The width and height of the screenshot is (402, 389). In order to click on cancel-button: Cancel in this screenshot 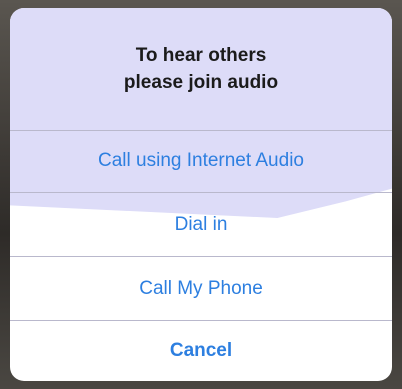, I will do `click(201, 351)`.